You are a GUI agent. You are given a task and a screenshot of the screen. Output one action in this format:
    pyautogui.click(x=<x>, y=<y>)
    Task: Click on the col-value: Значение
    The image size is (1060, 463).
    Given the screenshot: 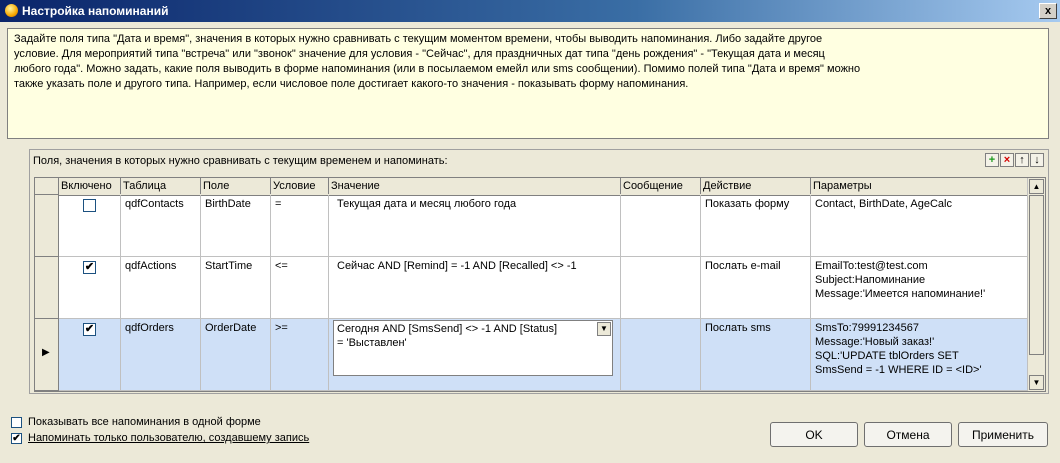 What is the action you would take?
    pyautogui.click(x=475, y=186)
    